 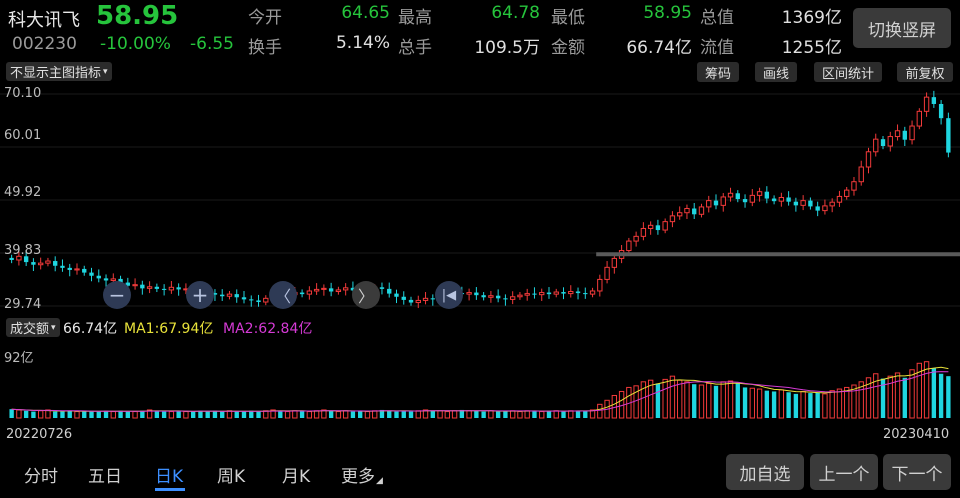 What do you see at coordinates (379, 481) in the screenshot?
I see `more-corner-icon: ◢` at bounding box center [379, 481].